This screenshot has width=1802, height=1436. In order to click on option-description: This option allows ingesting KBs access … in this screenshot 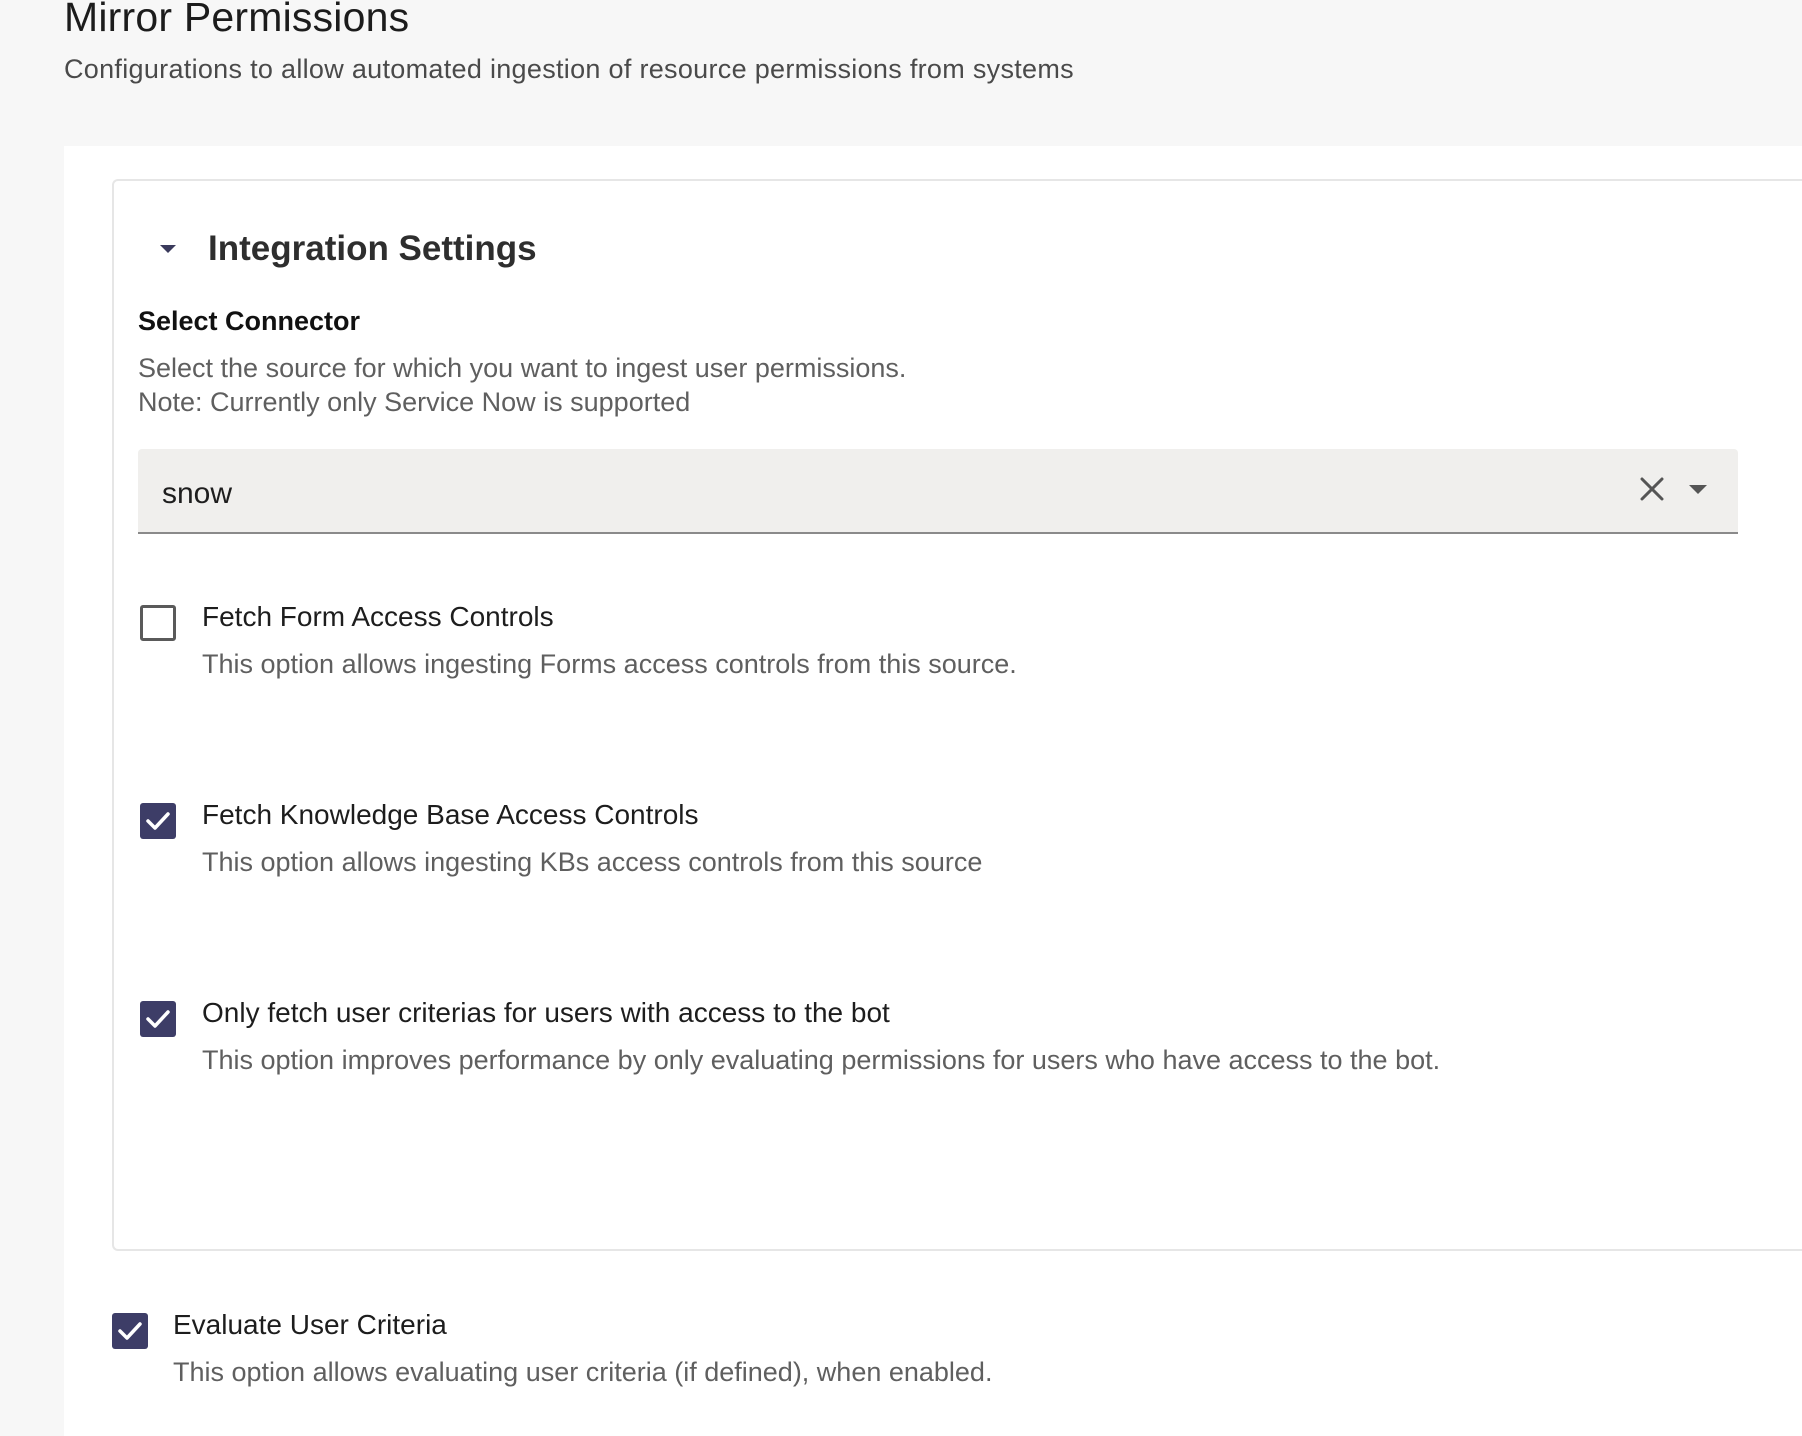, I will do `click(592, 862)`.